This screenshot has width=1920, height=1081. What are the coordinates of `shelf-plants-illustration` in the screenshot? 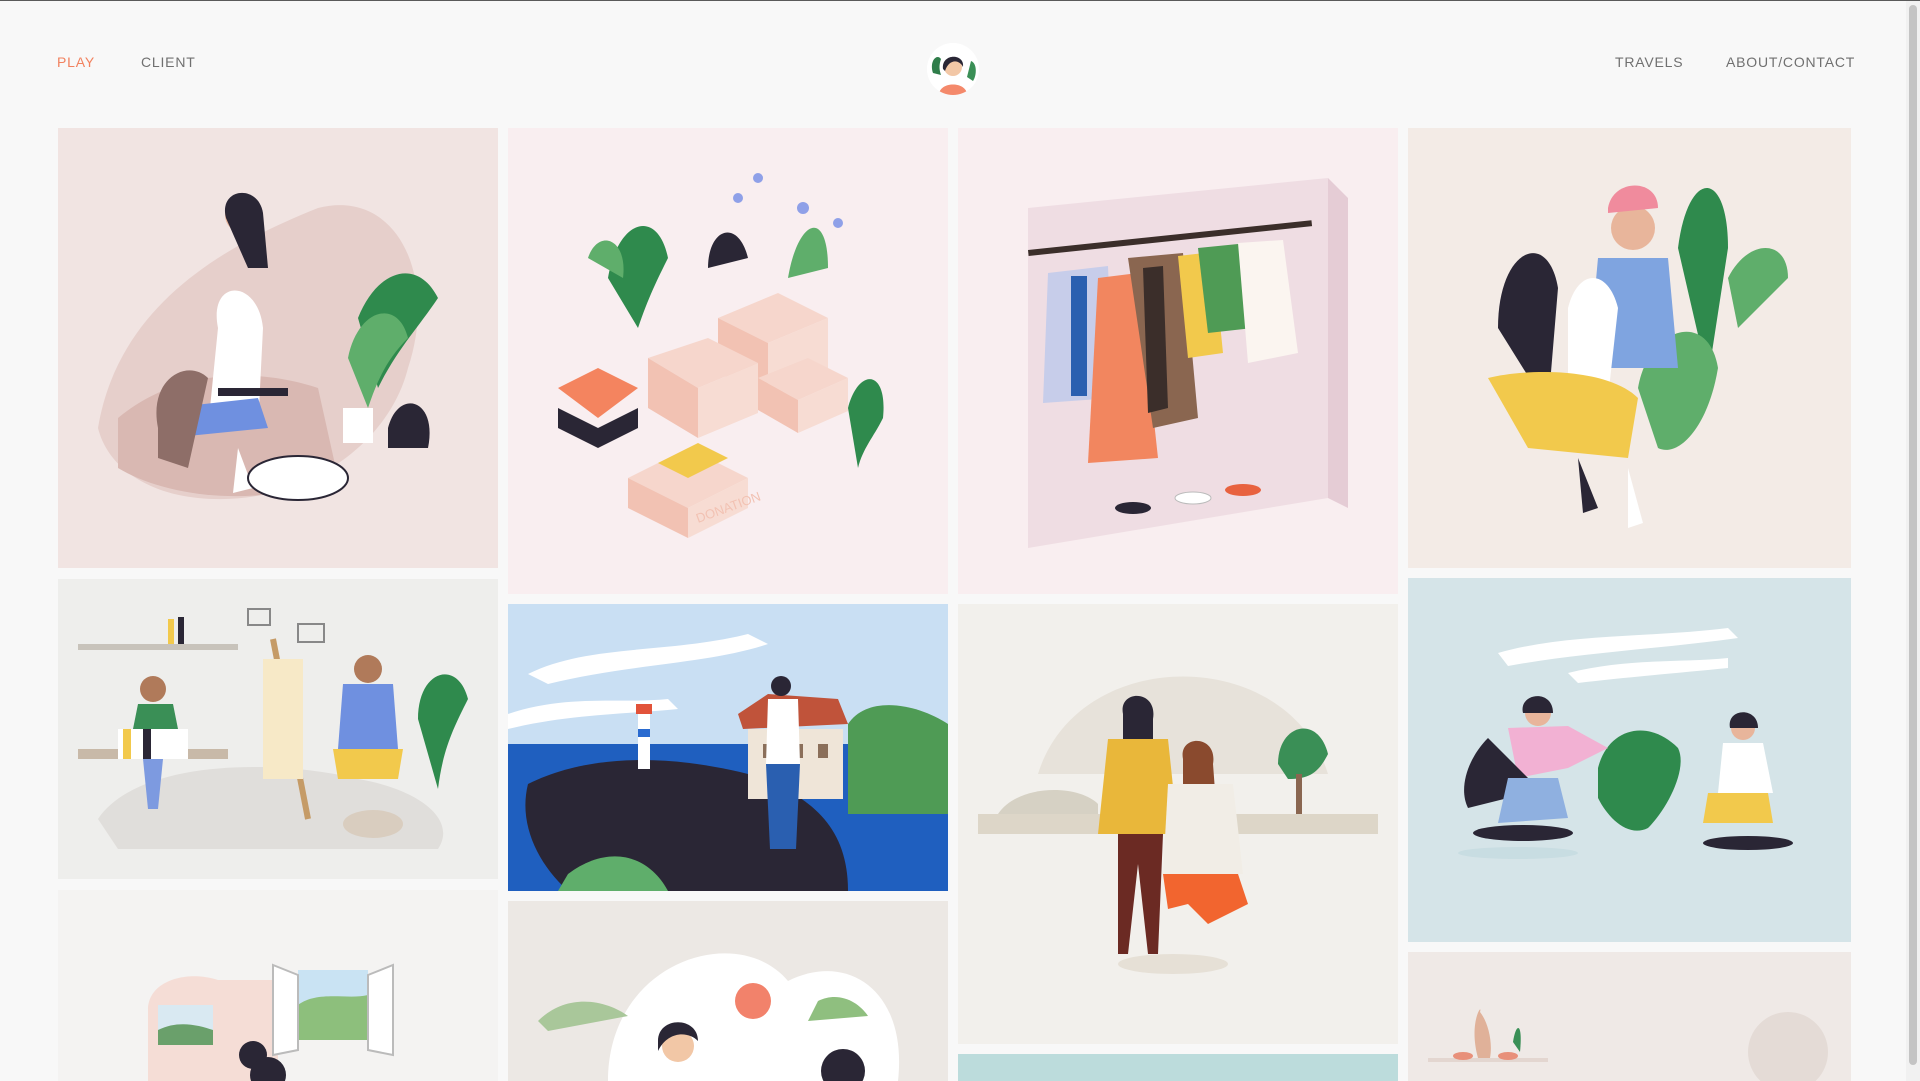 It's located at (1628, 1045).